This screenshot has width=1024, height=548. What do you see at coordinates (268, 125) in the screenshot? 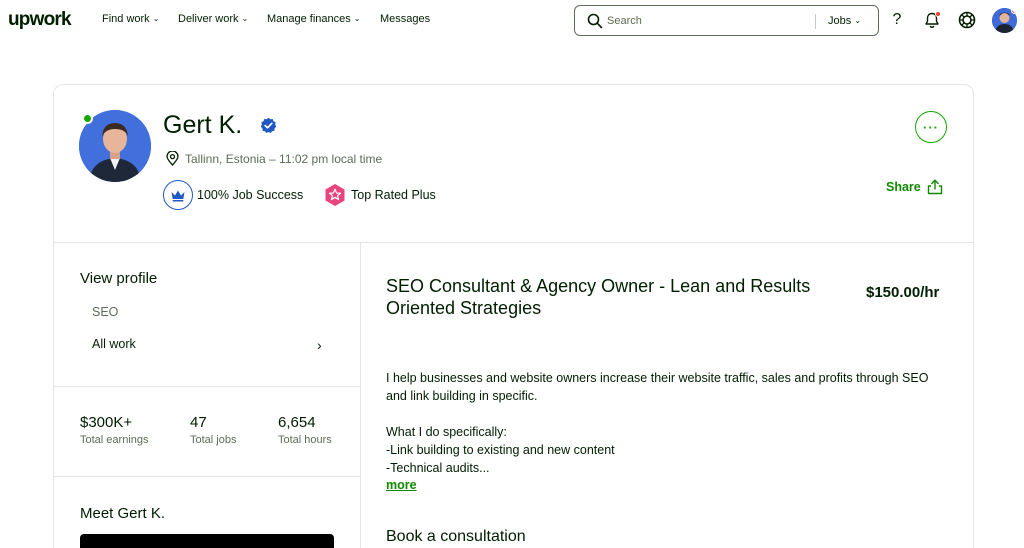
I see `verified-badge-icon` at bounding box center [268, 125].